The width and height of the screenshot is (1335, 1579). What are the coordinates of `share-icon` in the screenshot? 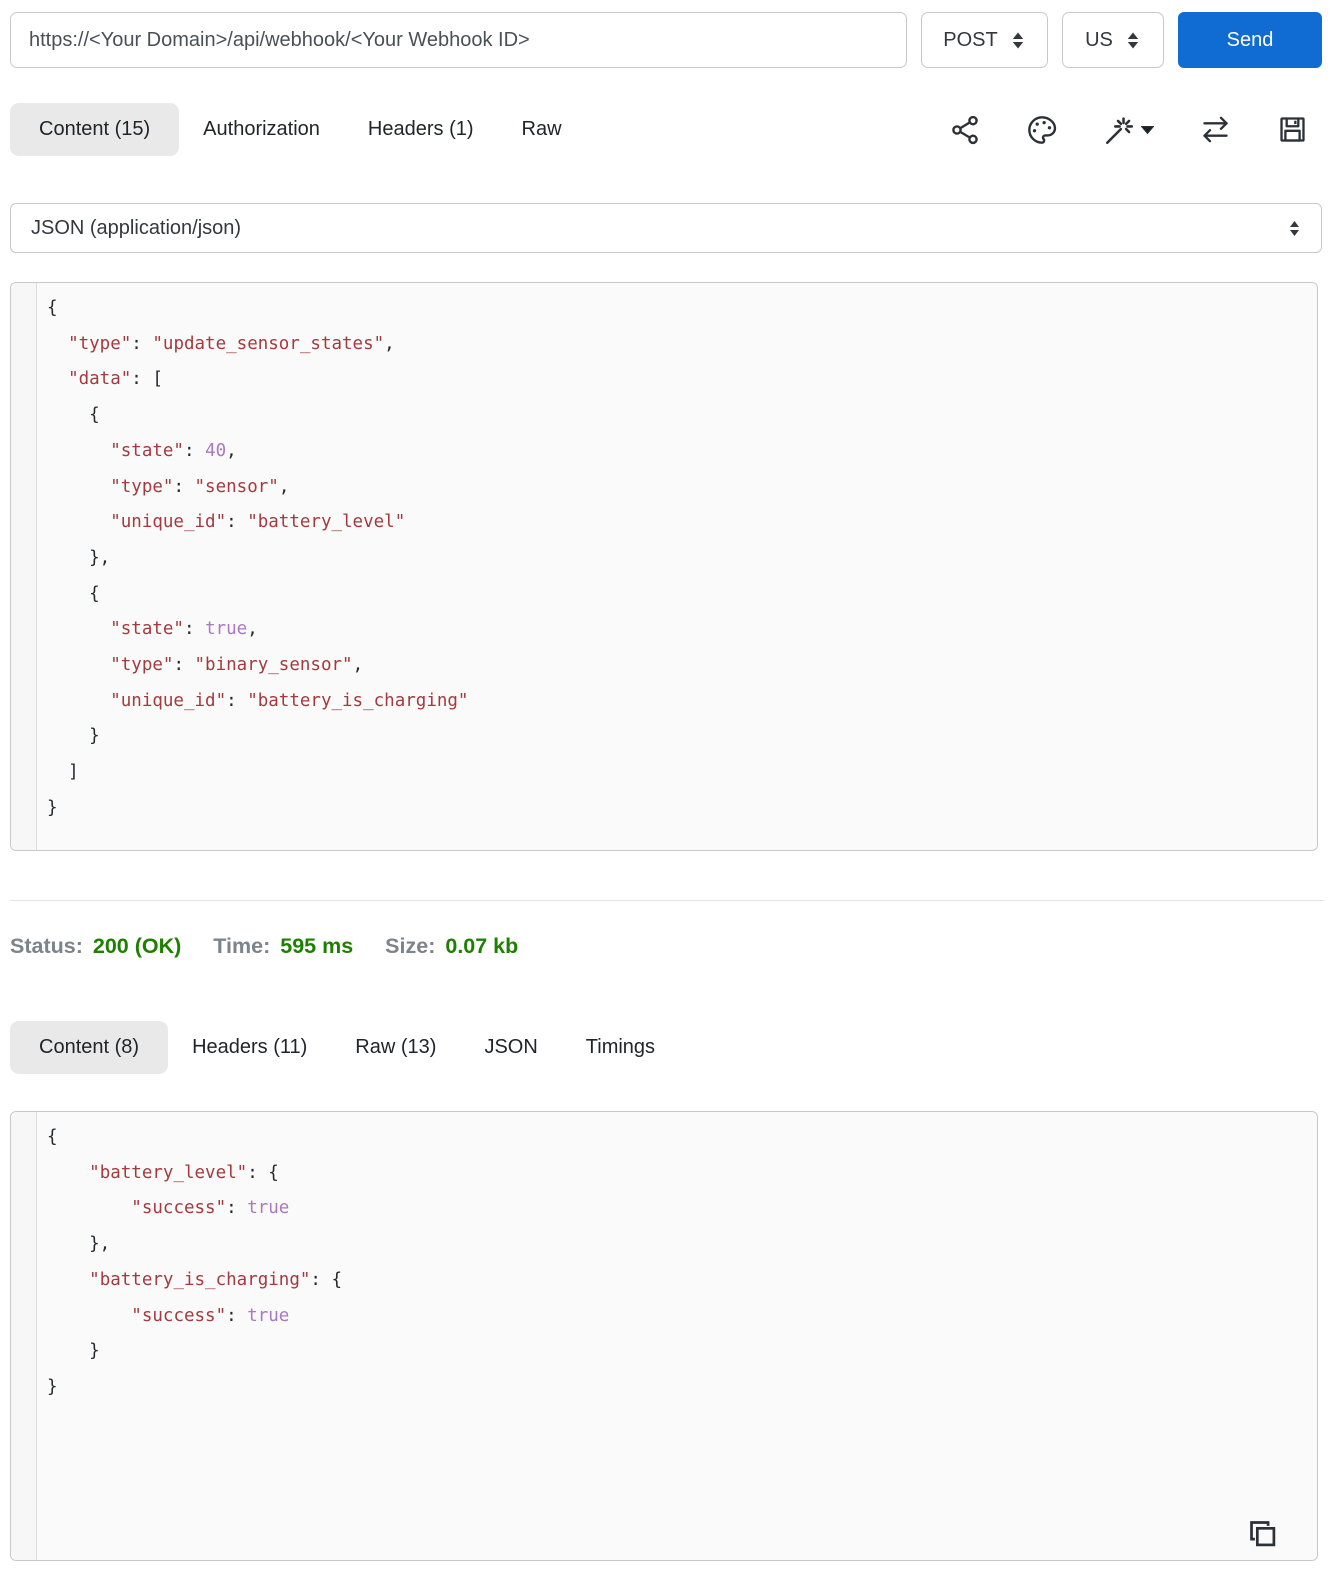 It's located at (965, 130).